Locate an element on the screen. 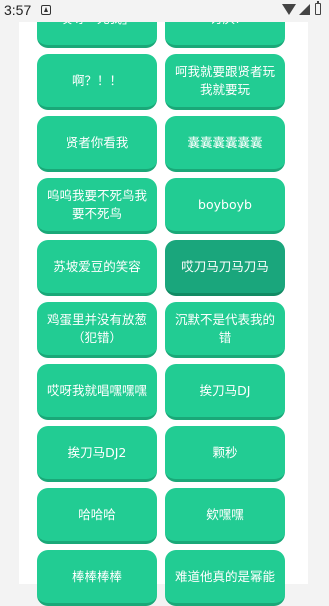 The image size is (329, 606). sound-button: 呜呜我要不死鸟我要不死鸟 is located at coordinates (97, 206).